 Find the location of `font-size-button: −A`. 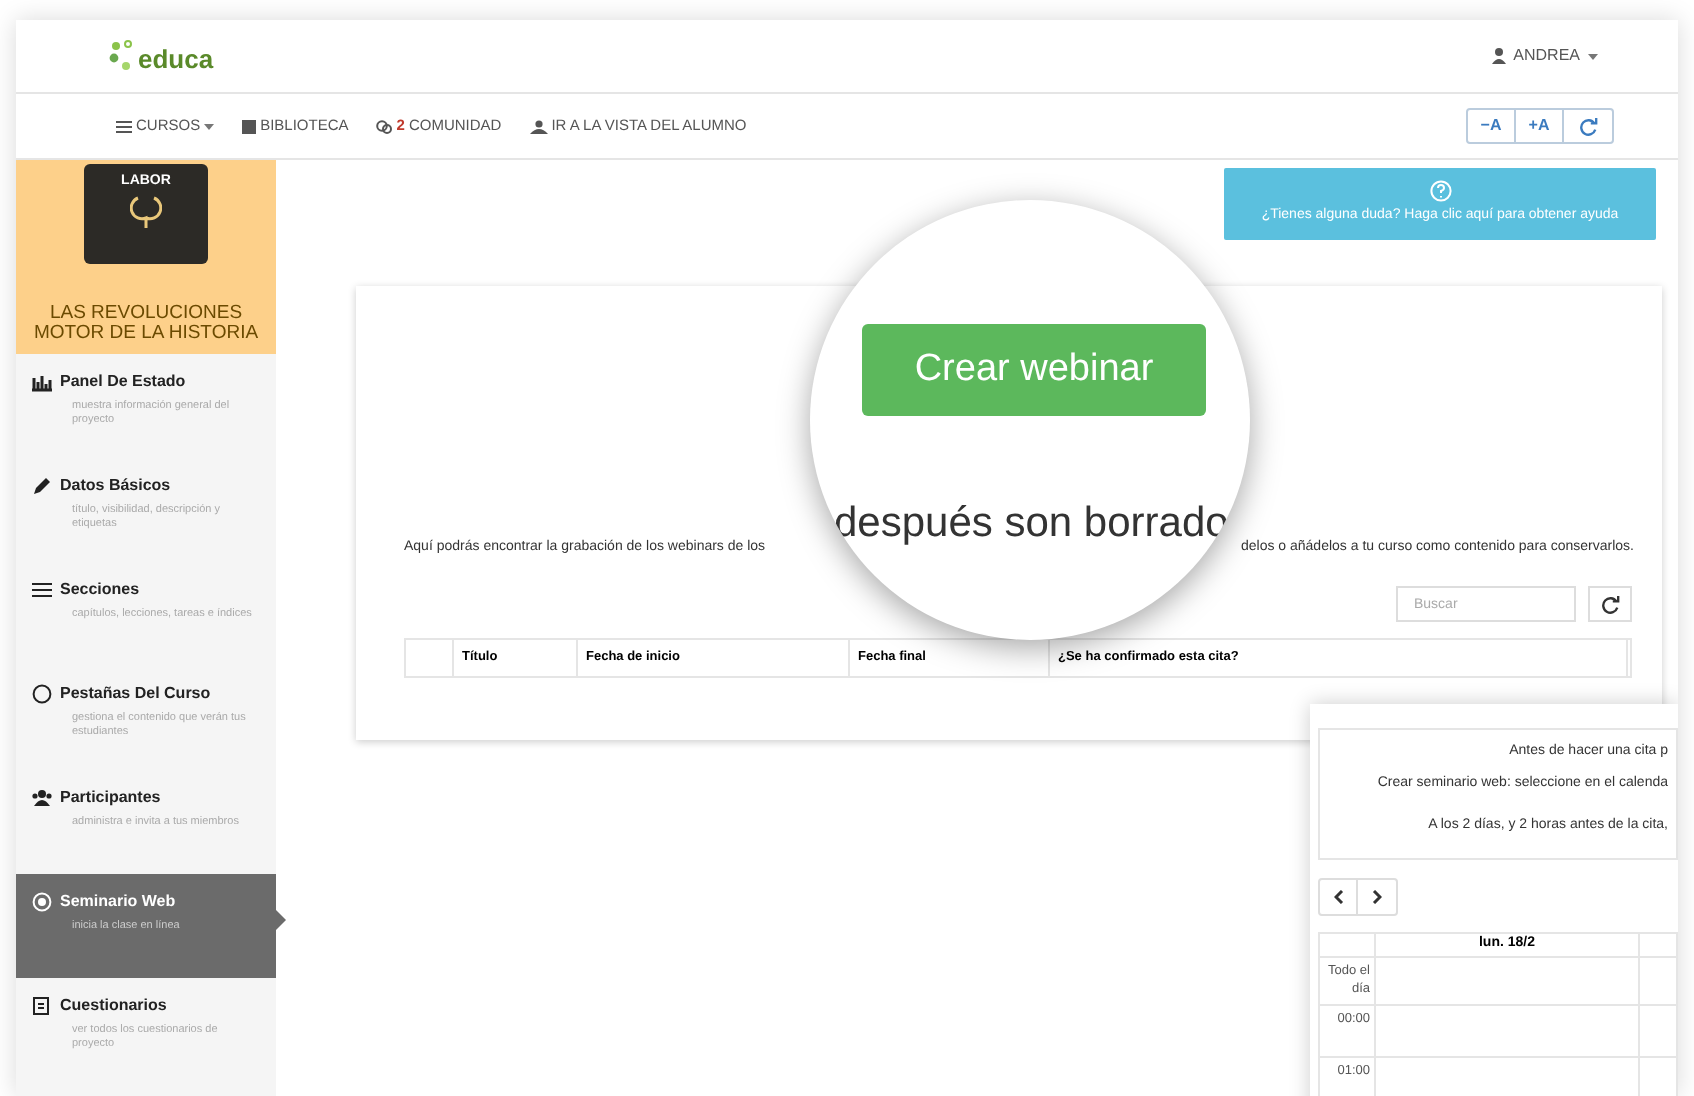

font-size-button: −A is located at coordinates (1492, 126).